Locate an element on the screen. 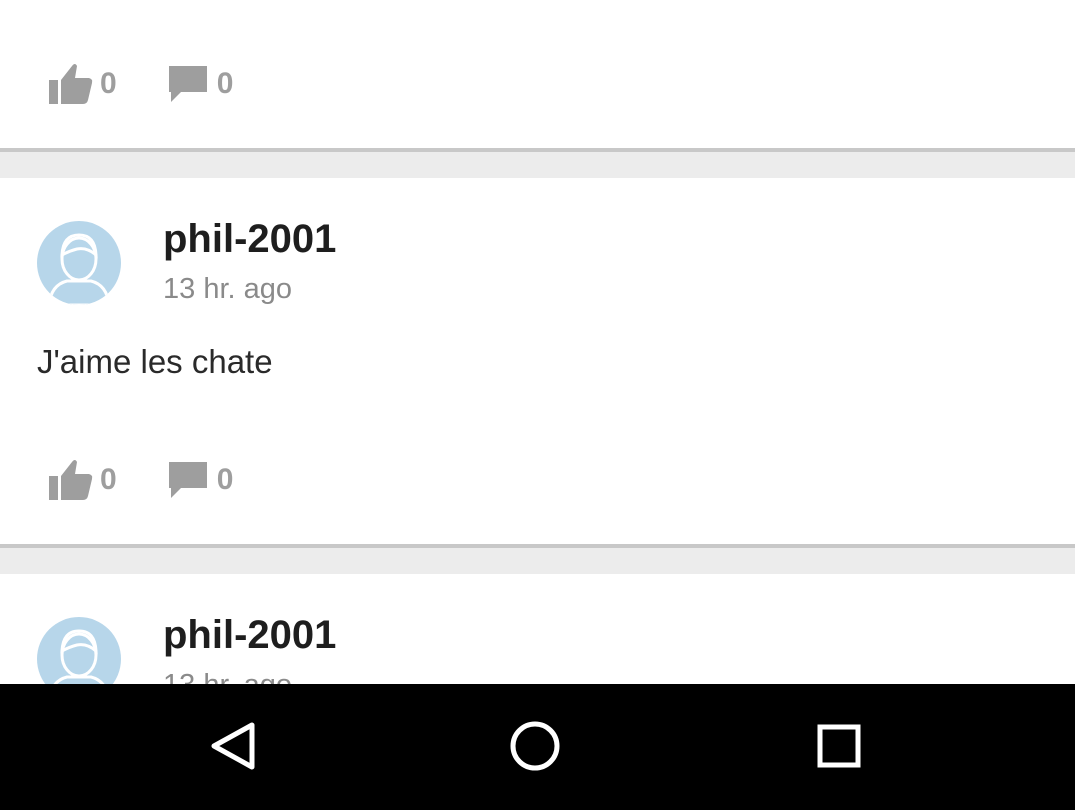  home-button is located at coordinates (535, 748).